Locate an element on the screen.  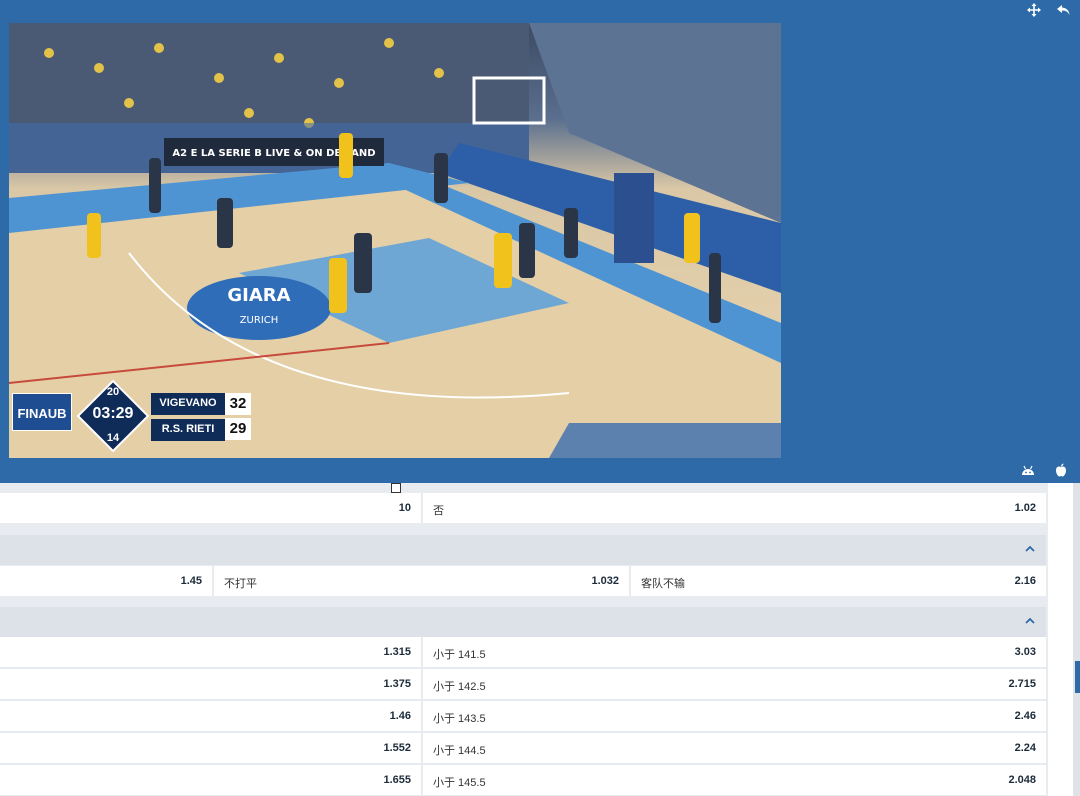
quarter-bottom: 14 is located at coordinates (113, 438).